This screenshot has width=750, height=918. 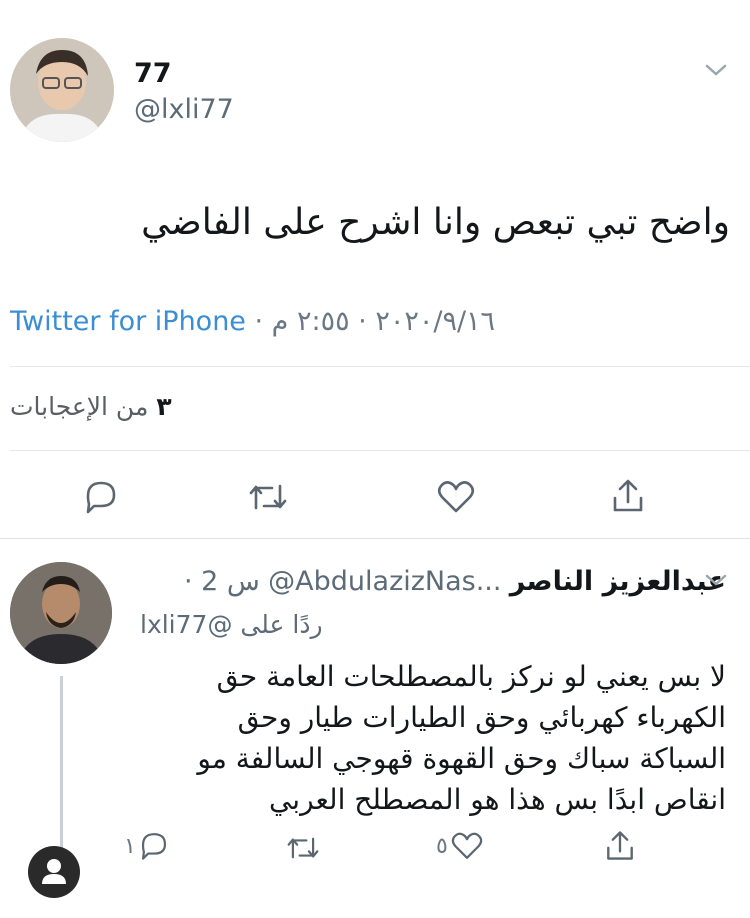 I want to click on share-button, so click(x=628, y=496).